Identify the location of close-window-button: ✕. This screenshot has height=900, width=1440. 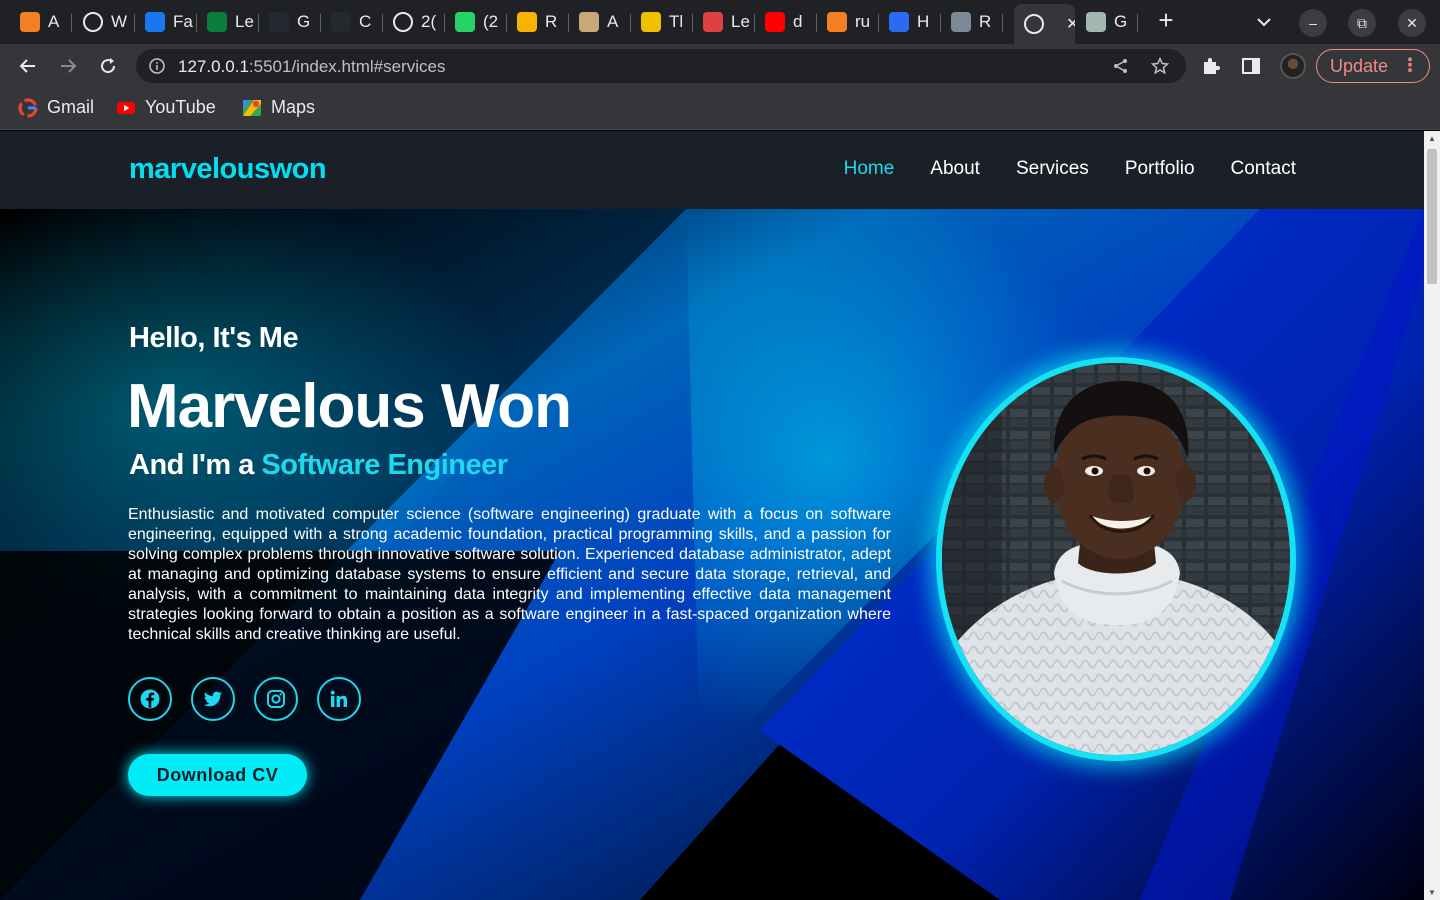
(1412, 23).